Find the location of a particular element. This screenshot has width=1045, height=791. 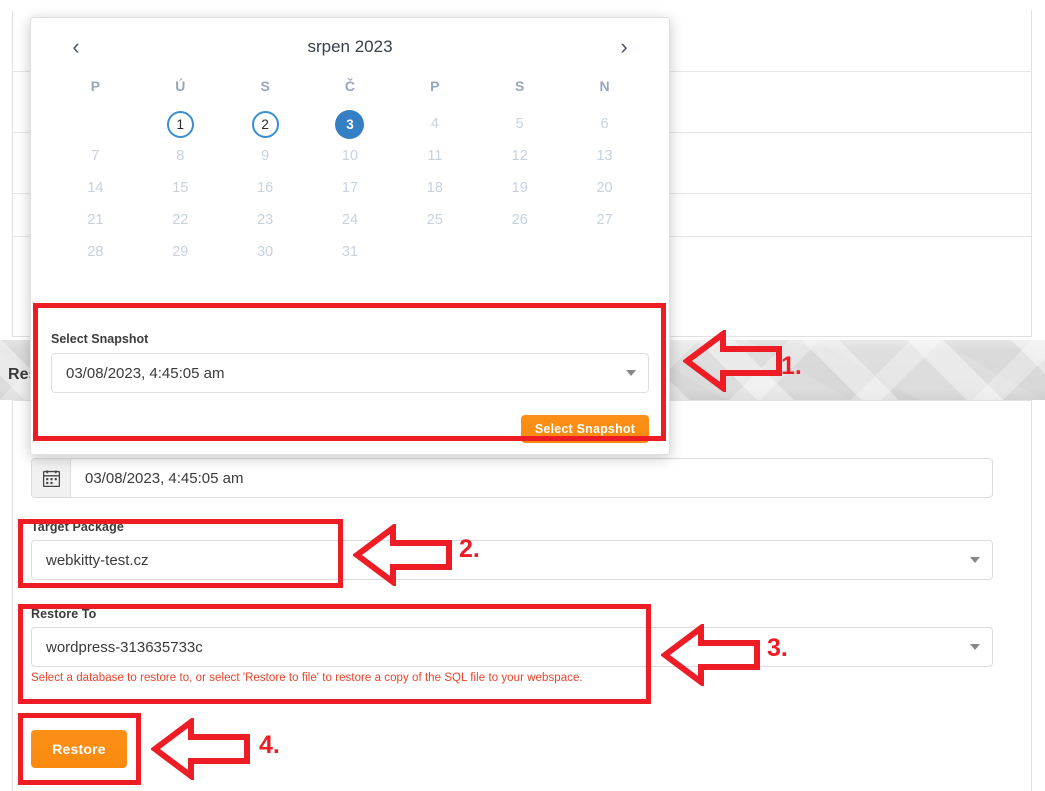

calendar-day-1: 1 is located at coordinates (180, 124).